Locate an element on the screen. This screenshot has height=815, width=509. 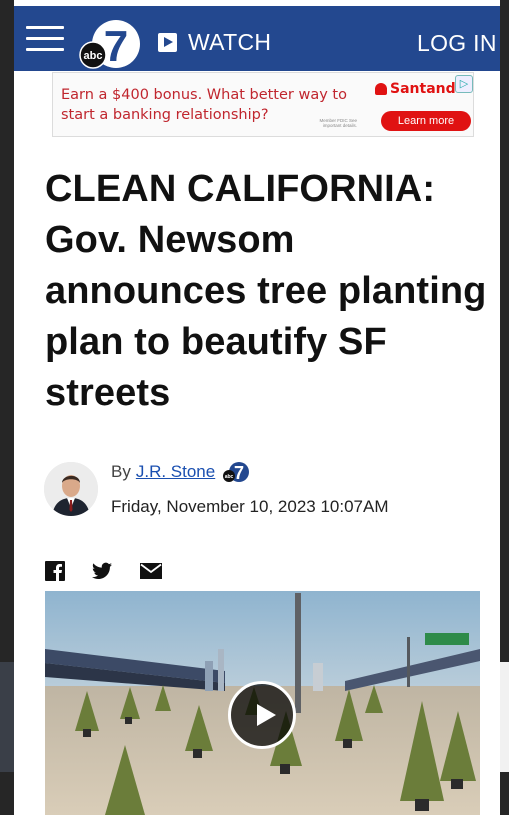
adchoices-icon: ▷ is located at coordinates (464, 84).